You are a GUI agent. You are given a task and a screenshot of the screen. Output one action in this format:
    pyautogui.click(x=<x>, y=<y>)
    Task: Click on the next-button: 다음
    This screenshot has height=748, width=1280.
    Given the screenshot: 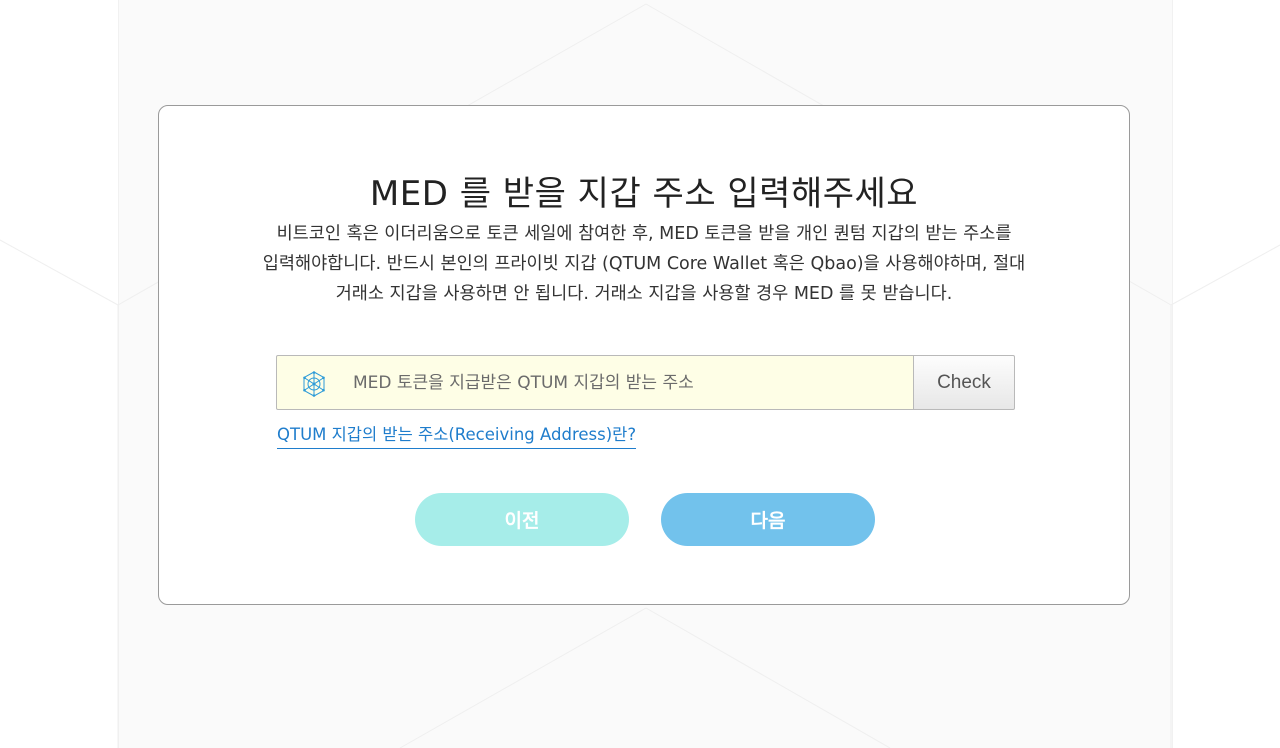 What is the action you would take?
    pyautogui.click(x=768, y=519)
    